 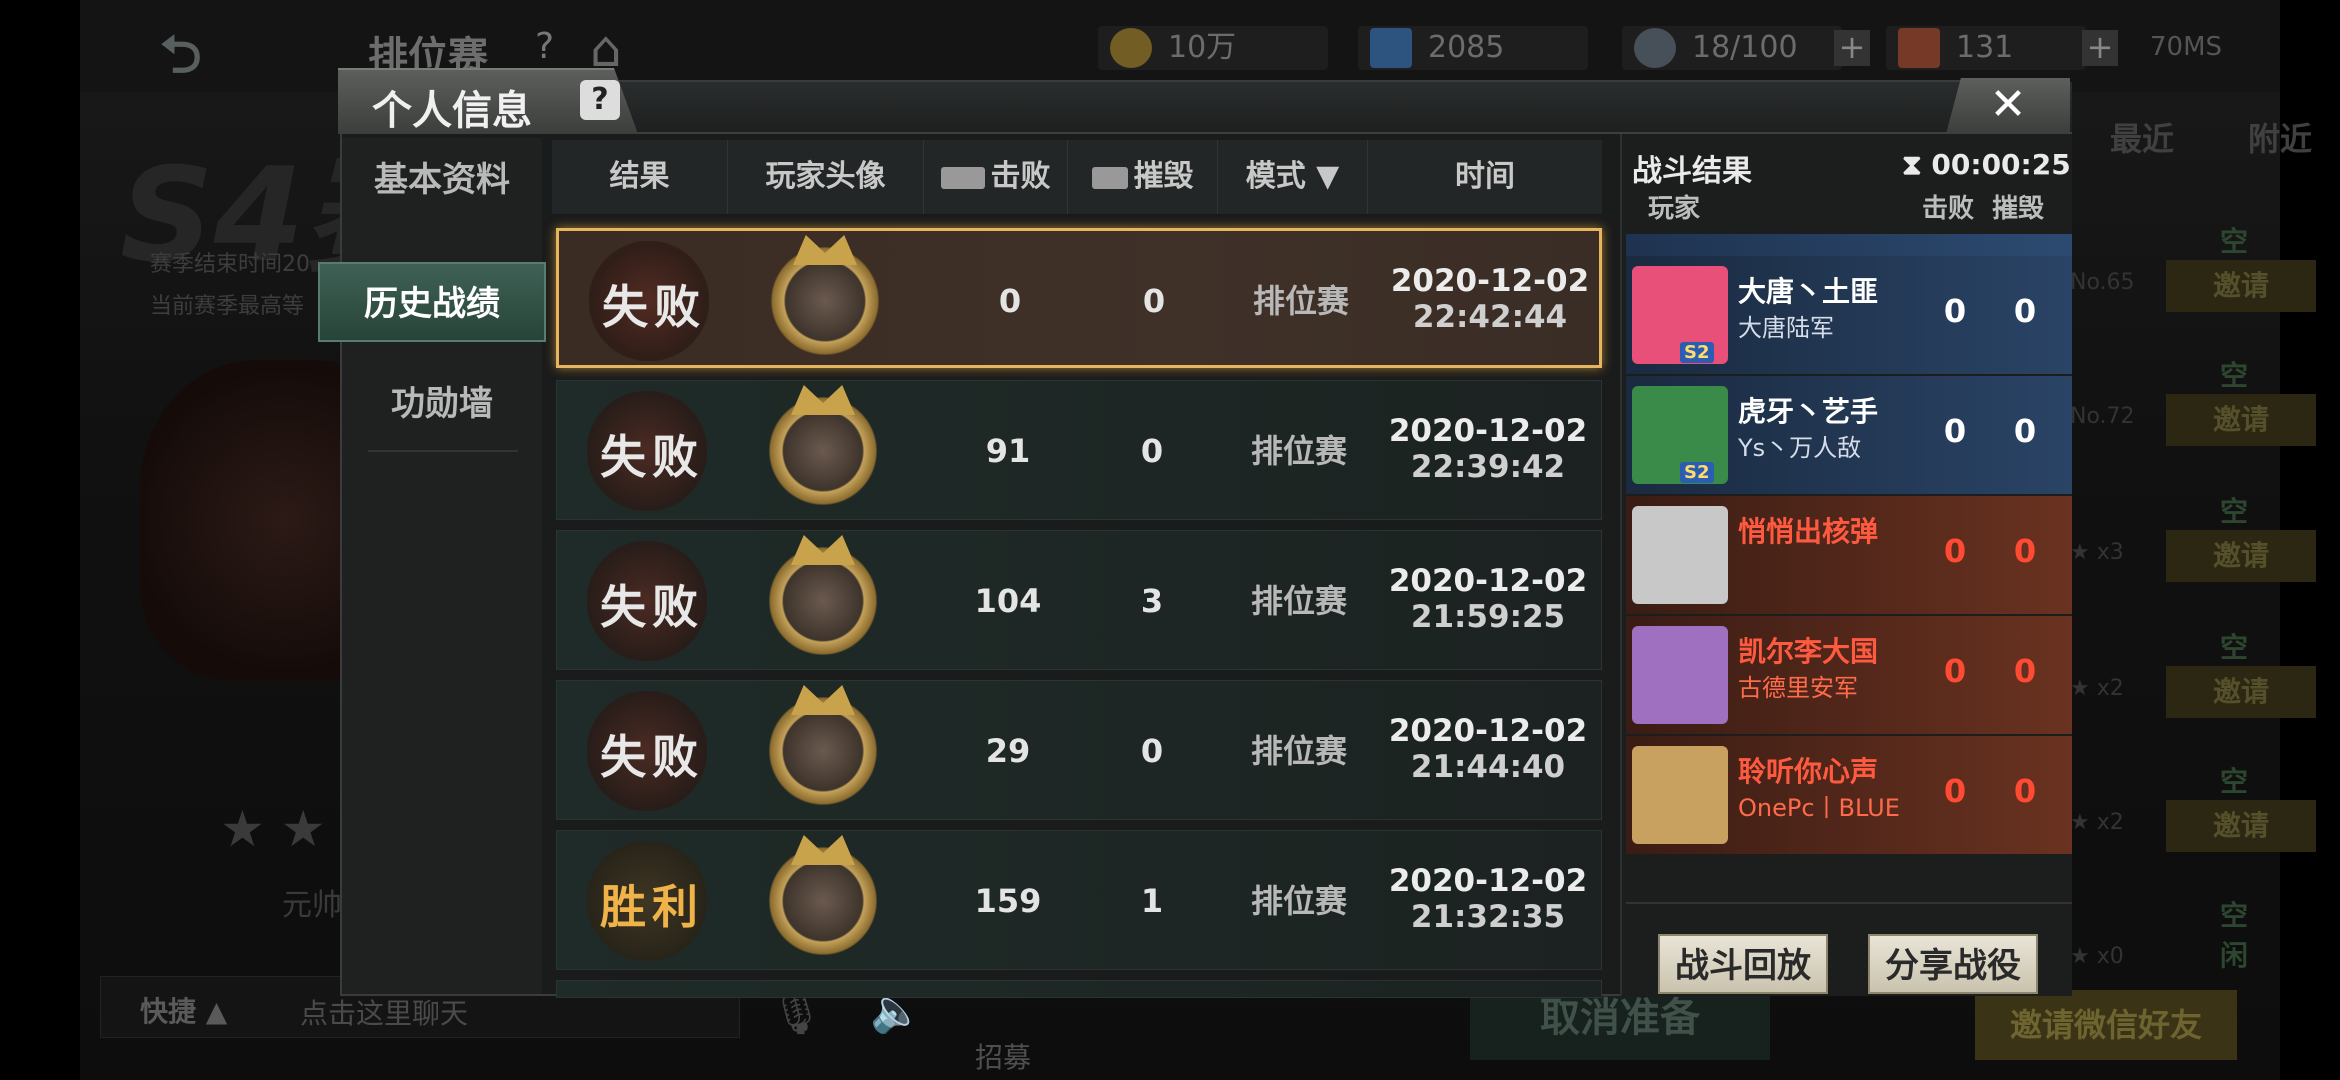 I want to click on history-row: 失败 104 3 排位赛 2020-12-02 21:59:25, so click(x=1079, y=600).